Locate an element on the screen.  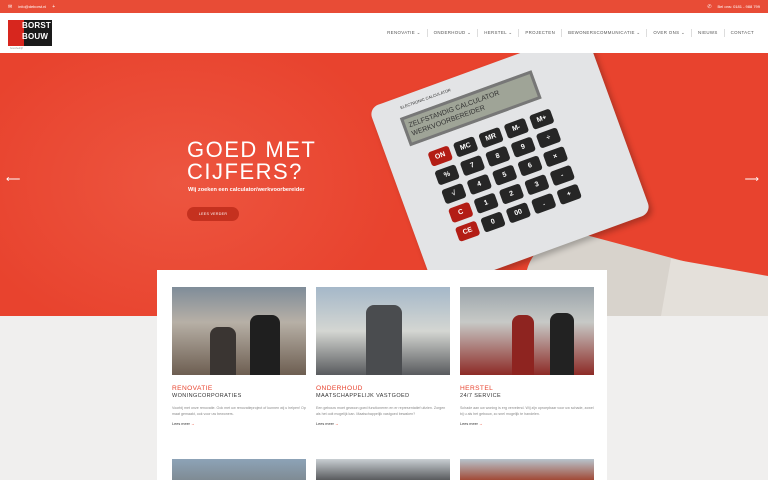
calculator-key: 4 is located at coordinates (479, 184).